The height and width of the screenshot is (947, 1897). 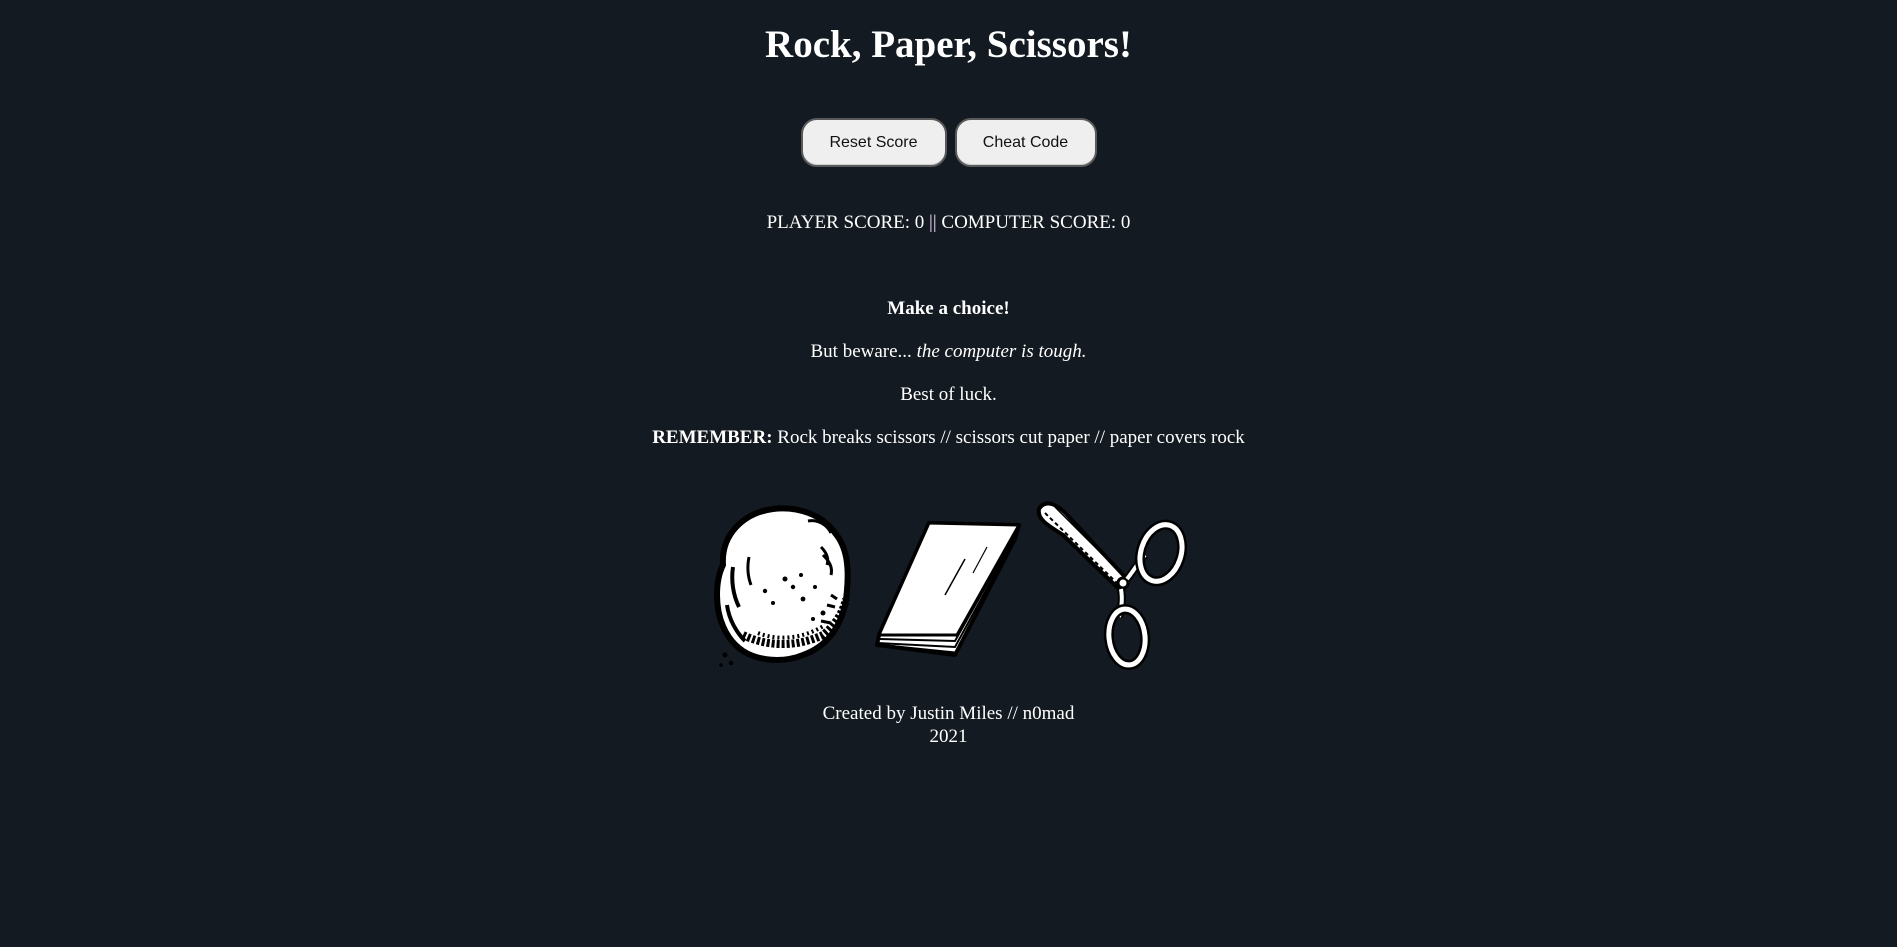 I want to click on paper-icon, so click(x=949, y=583).